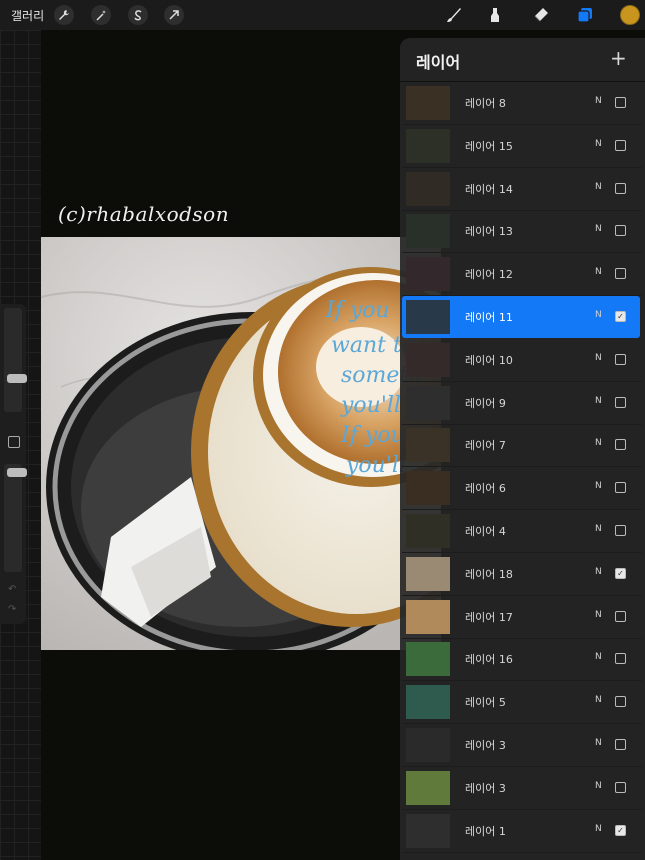  What do you see at coordinates (522, 574) in the screenshot?
I see `layer-row: 레이어 18 N ✓` at bounding box center [522, 574].